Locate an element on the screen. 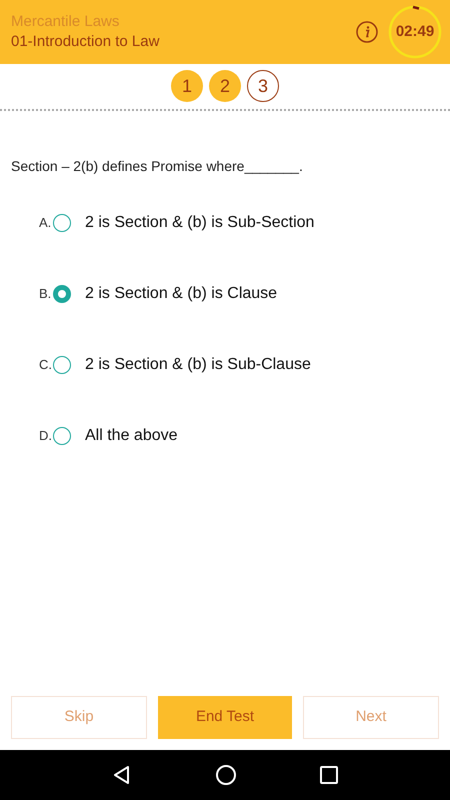 The width and height of the screenshot is (450, 800). question-text: Section – 2(b) defines Promise where_______. is located at coordinates (157, 166).